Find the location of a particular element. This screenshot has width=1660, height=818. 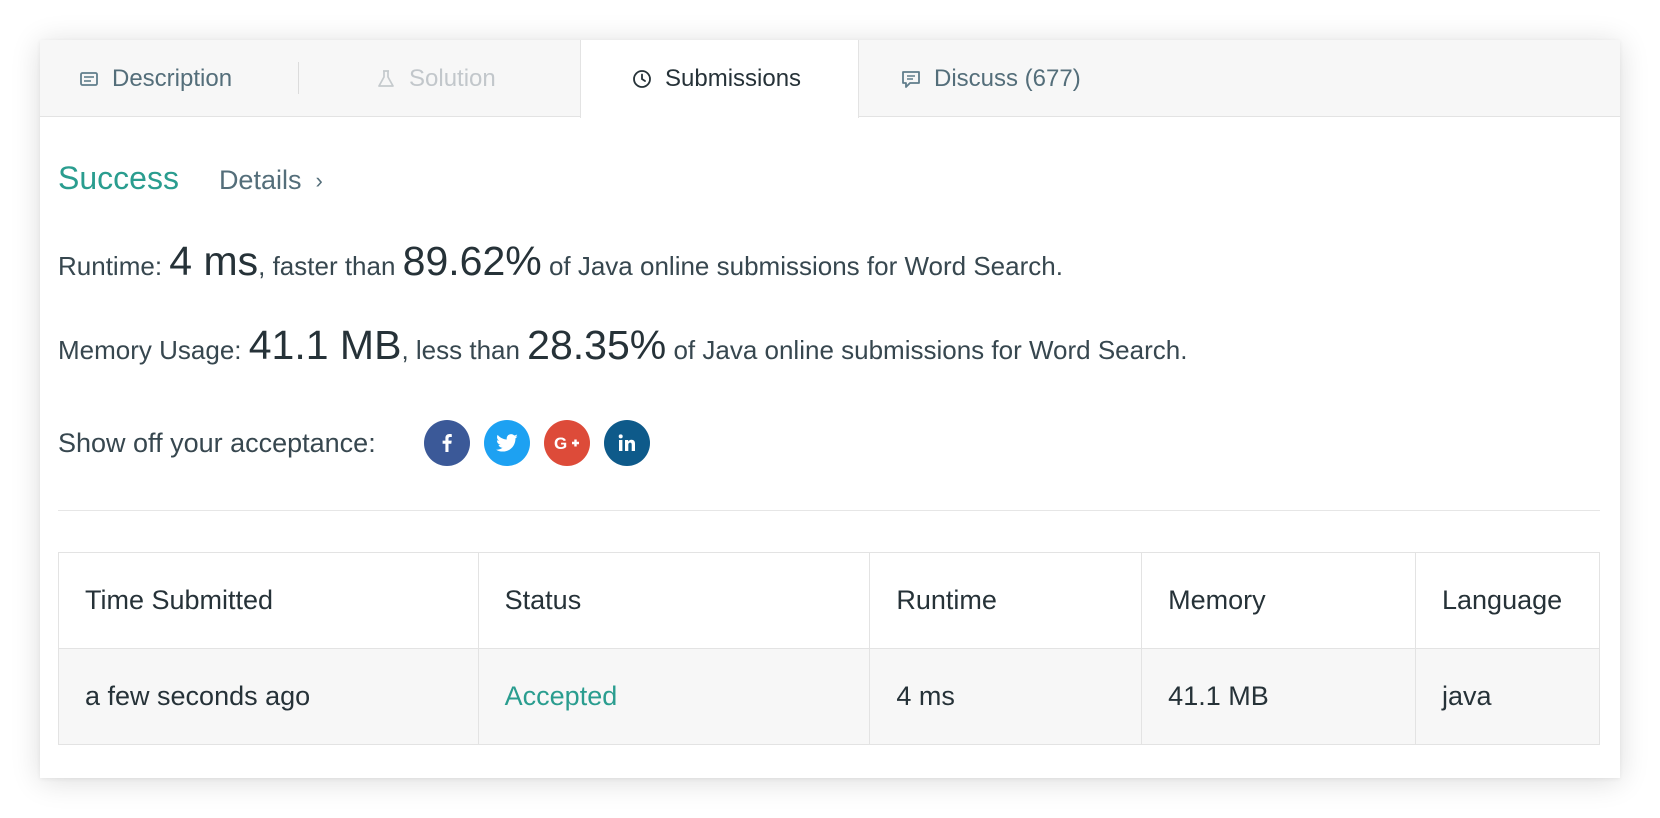

details-link: Details › is located at coordinates (271, 180).